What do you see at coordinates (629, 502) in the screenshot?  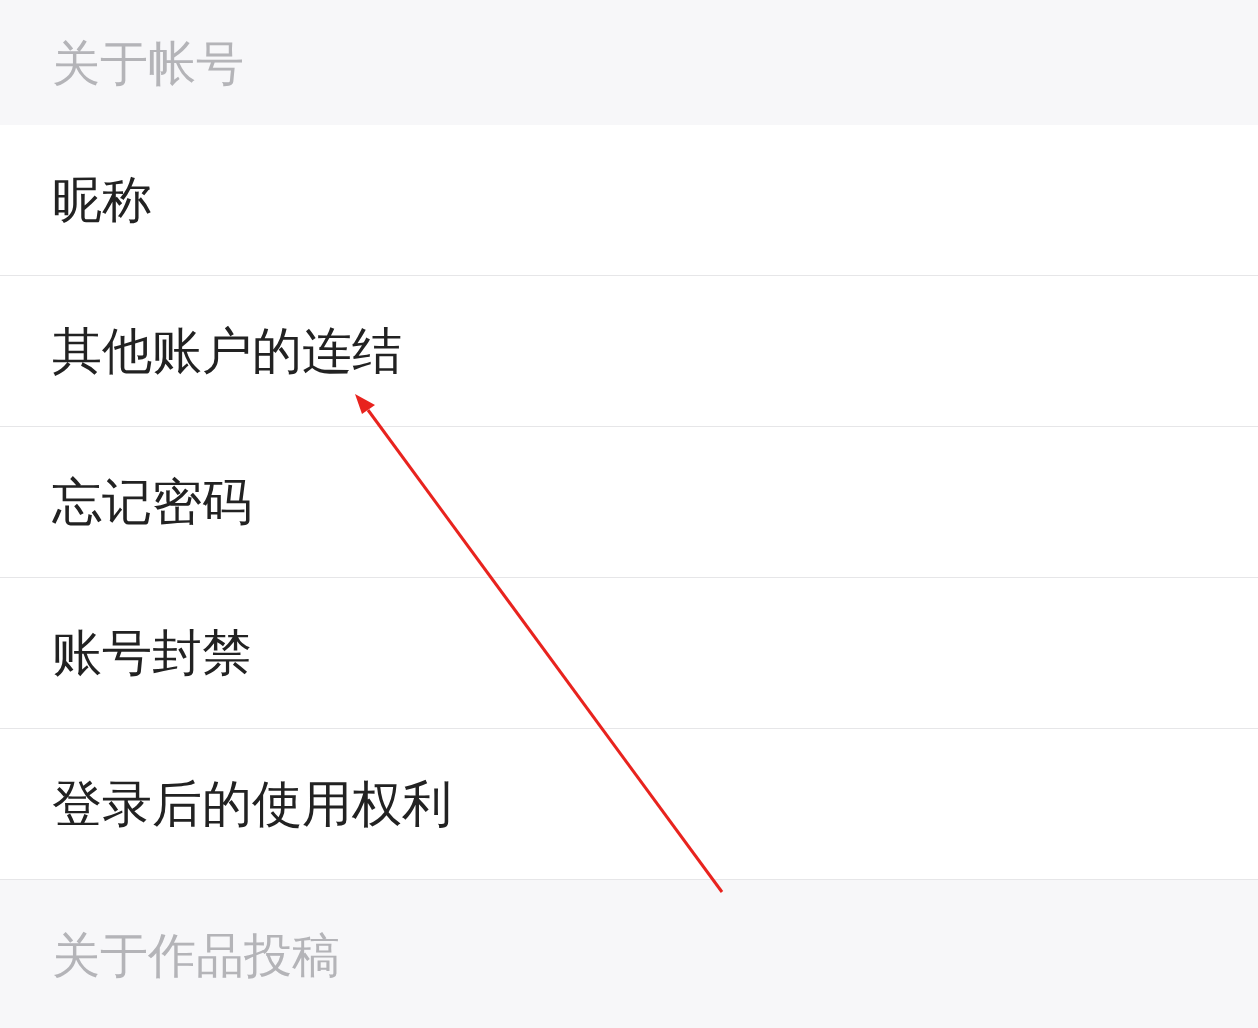 I see `settings-row: 忘记密码` at bounding box center [629, 502].